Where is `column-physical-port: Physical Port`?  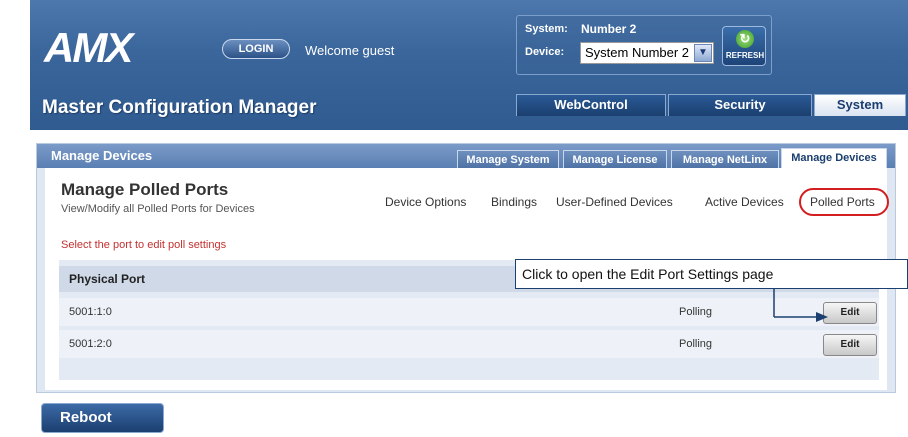
column-physical-port: Physical Port is located at coordinates (107, 279).